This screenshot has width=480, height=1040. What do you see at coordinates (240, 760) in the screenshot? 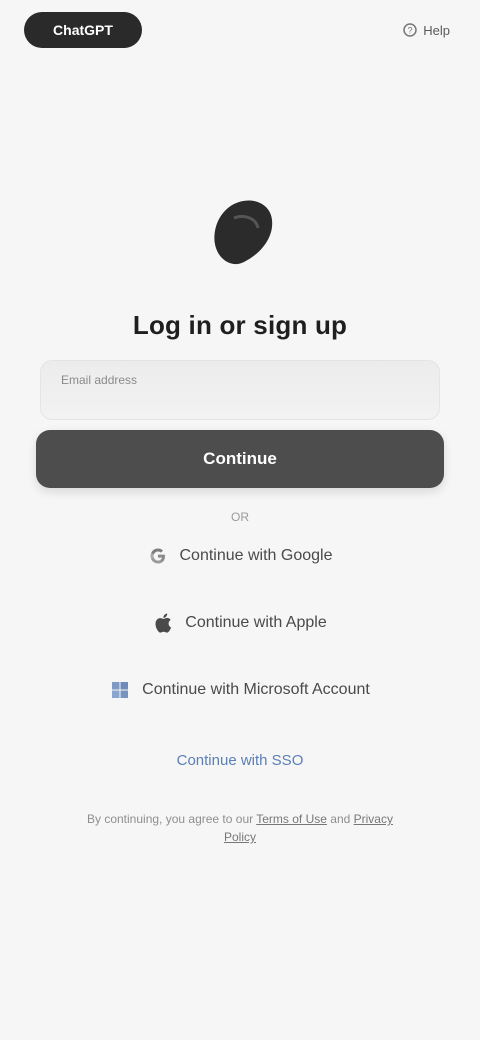
I see `sso-link: Continue with SSO` at bounding box center [240, 760].